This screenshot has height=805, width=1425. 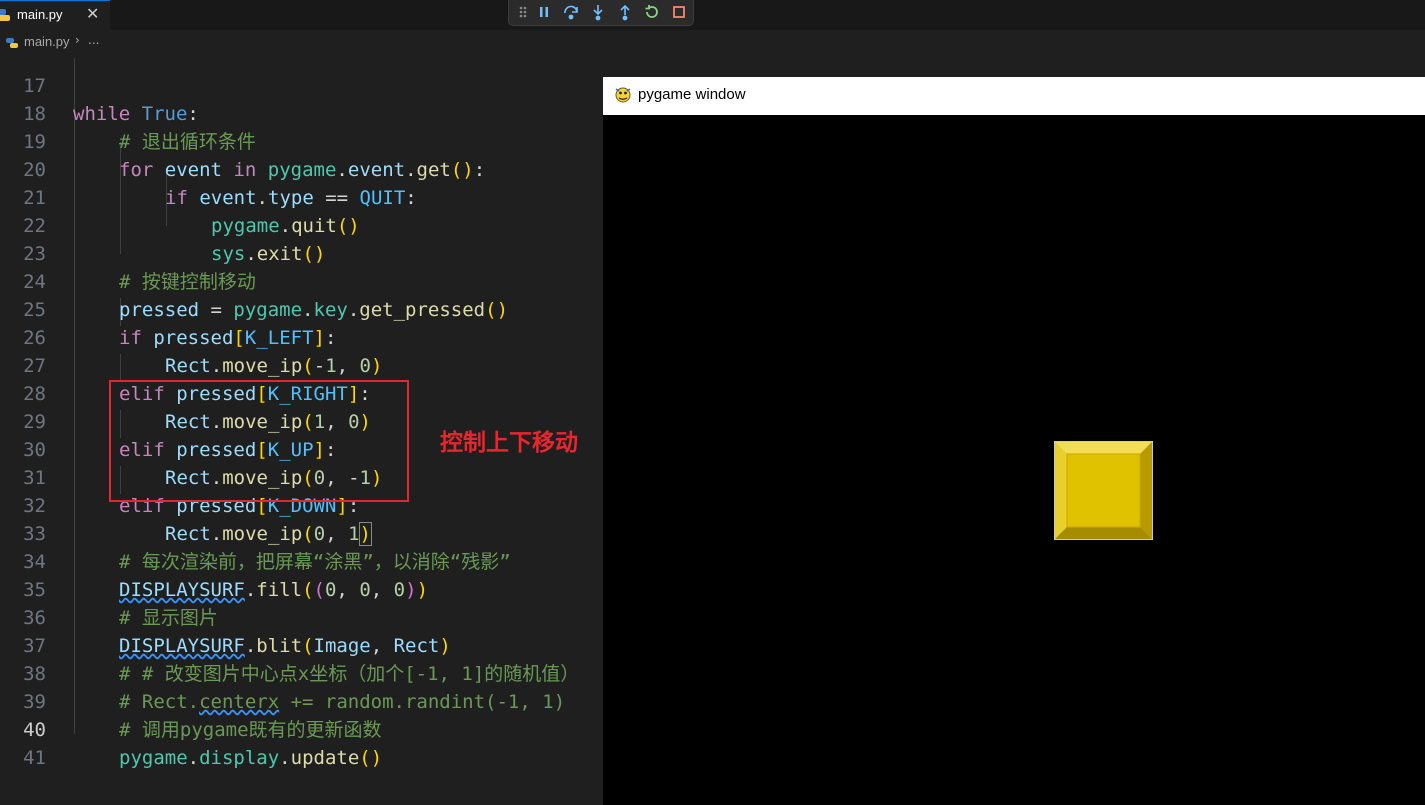 I want to click on code-line: 20 if event.type == QUIT:, so click(x=301, y=168).